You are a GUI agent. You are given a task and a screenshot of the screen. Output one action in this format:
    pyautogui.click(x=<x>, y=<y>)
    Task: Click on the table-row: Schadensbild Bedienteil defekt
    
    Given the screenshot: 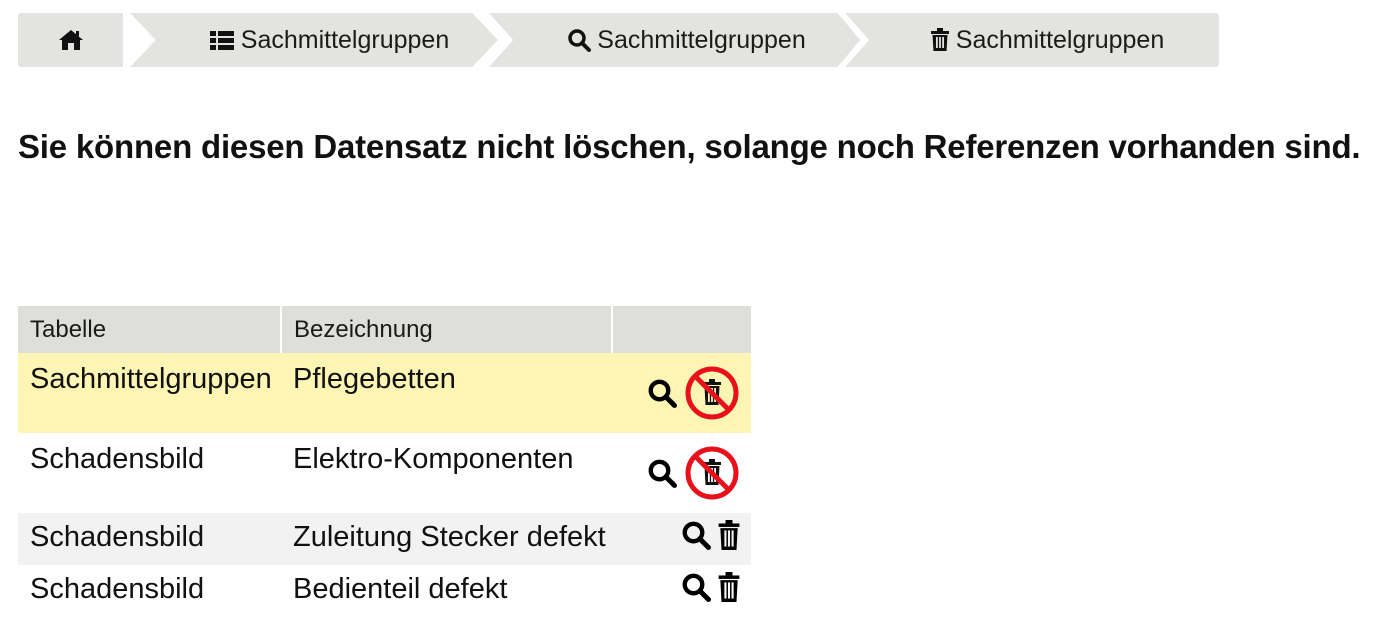 What is the action you would take?
    pyautogui.click(x=384, y=591)
    